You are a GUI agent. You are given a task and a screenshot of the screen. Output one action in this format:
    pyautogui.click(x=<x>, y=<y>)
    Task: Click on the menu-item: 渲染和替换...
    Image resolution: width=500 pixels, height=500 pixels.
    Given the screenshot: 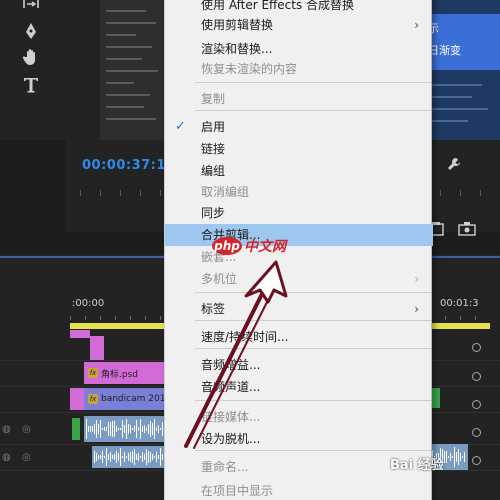 What is the action you would take?
    pyautogui.click(x=299, y=49)
    